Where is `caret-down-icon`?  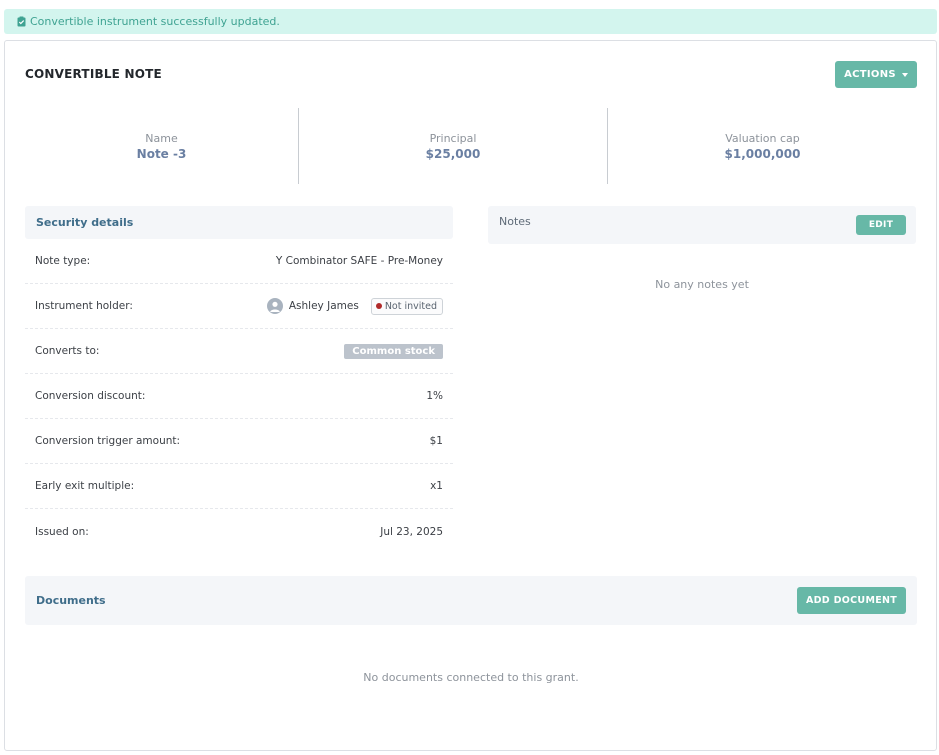
caret-down-icon is located at coordinates (904, 74).